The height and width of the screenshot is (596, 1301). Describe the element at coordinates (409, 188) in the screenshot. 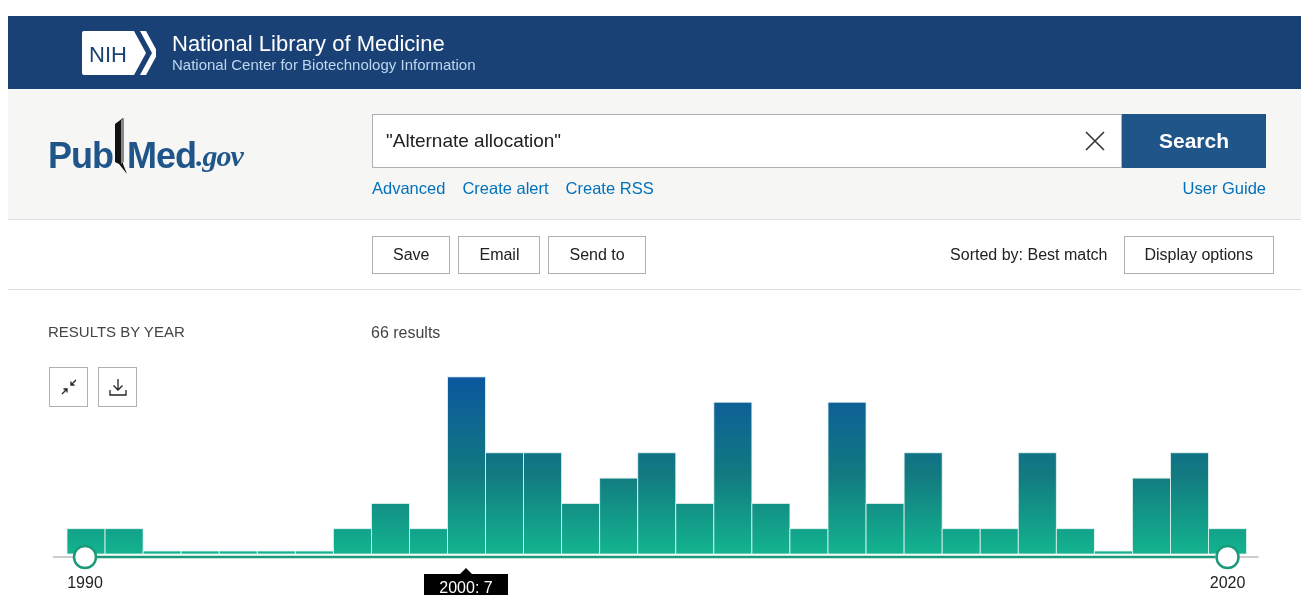

I see `search-link: Advanced` at that location.